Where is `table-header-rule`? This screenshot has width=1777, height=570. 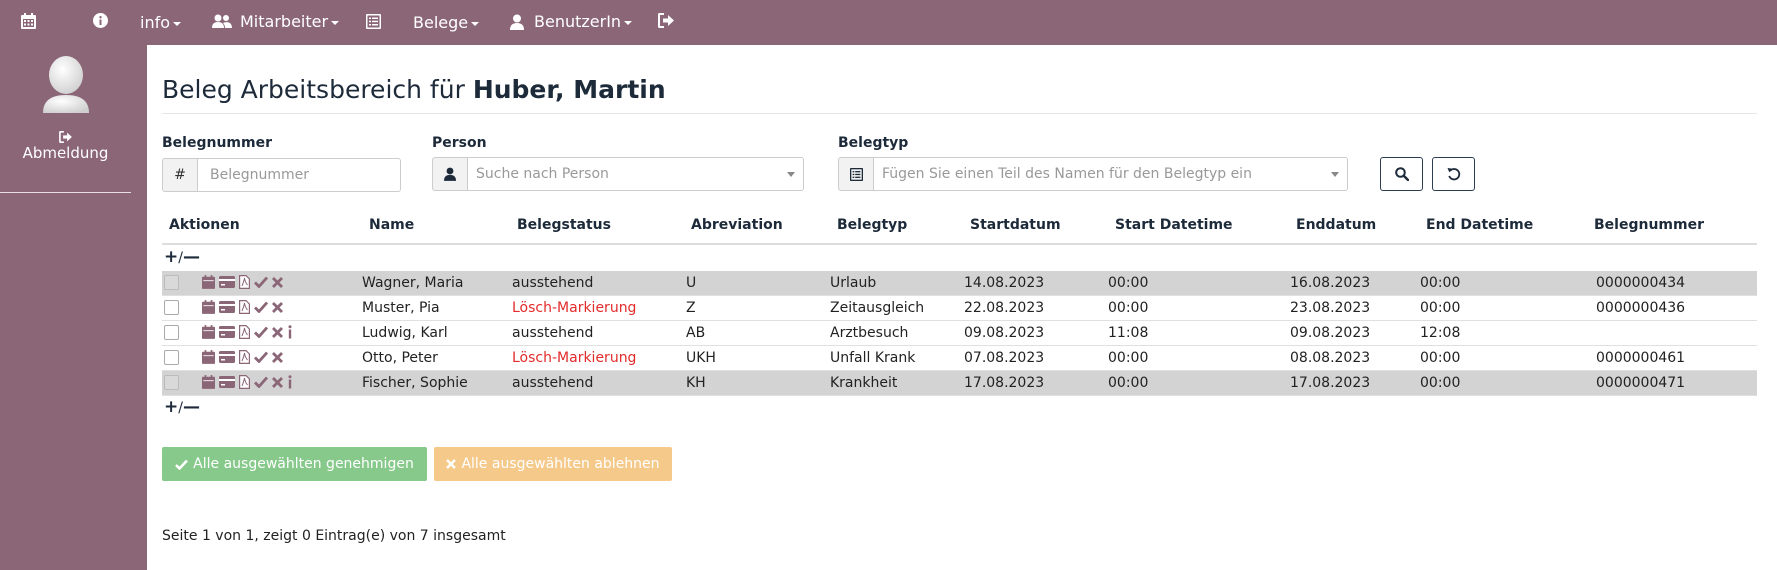
table-header-rule is located at coordinates (959, 244).